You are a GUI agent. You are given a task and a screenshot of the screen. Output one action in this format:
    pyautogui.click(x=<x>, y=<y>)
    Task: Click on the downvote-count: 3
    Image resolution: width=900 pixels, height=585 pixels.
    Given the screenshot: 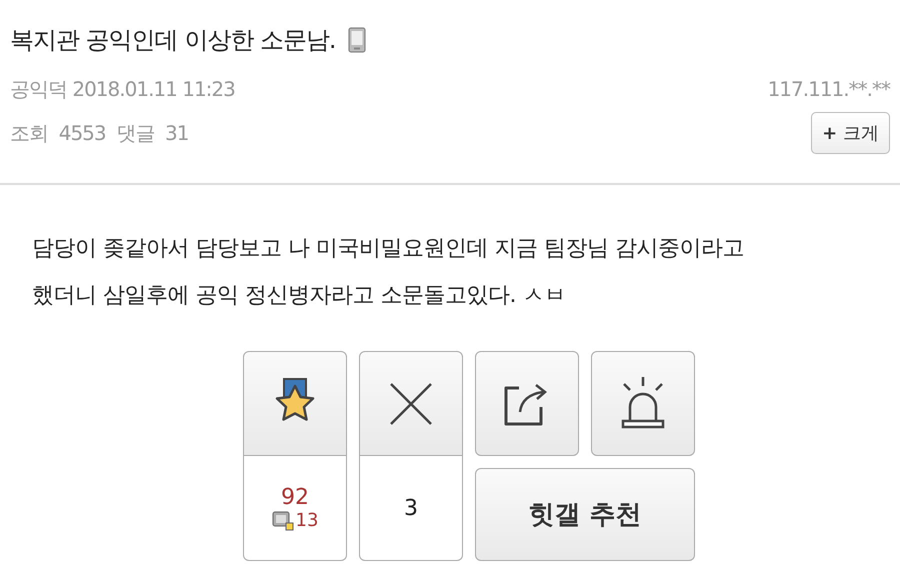 What is the action you would take?
    pyautogui.click(x=411, y=508)
    